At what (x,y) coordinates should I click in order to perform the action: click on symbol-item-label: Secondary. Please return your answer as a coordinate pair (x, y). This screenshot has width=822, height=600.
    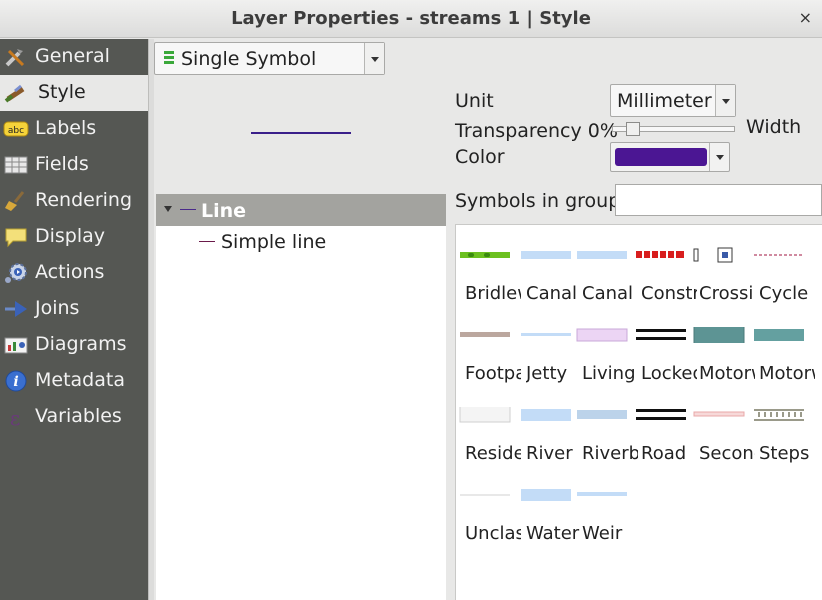
    Looking at the image, I should click on (727, 453).